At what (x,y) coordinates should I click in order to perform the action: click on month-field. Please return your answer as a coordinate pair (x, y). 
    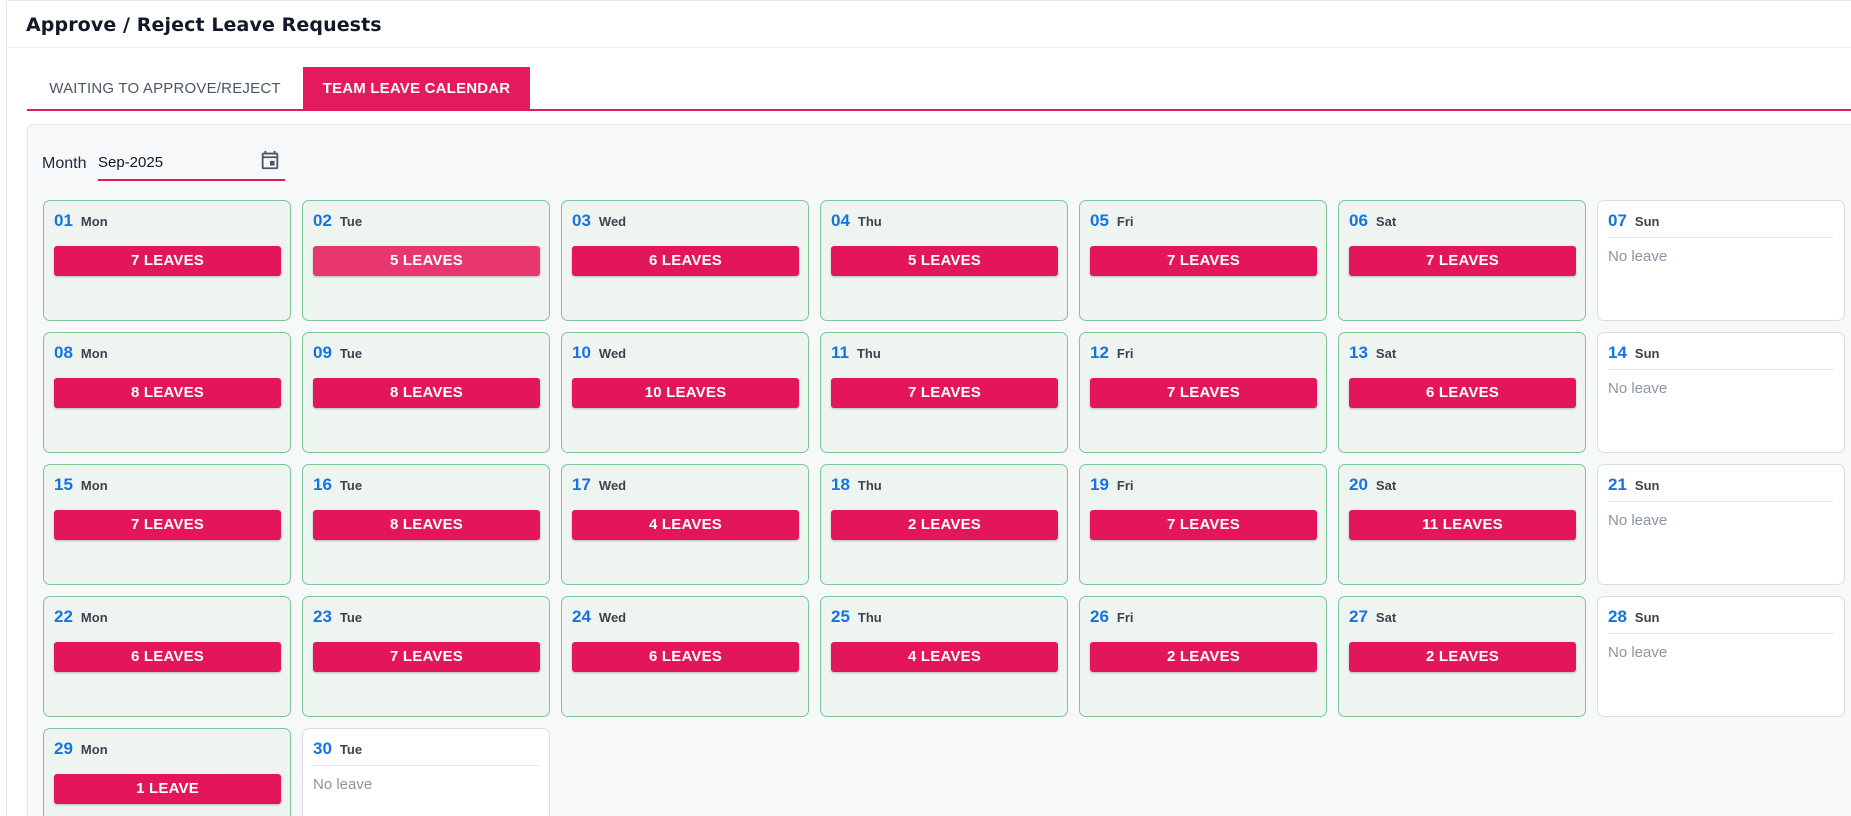
    Looking at the image, I should click on (191, 164).